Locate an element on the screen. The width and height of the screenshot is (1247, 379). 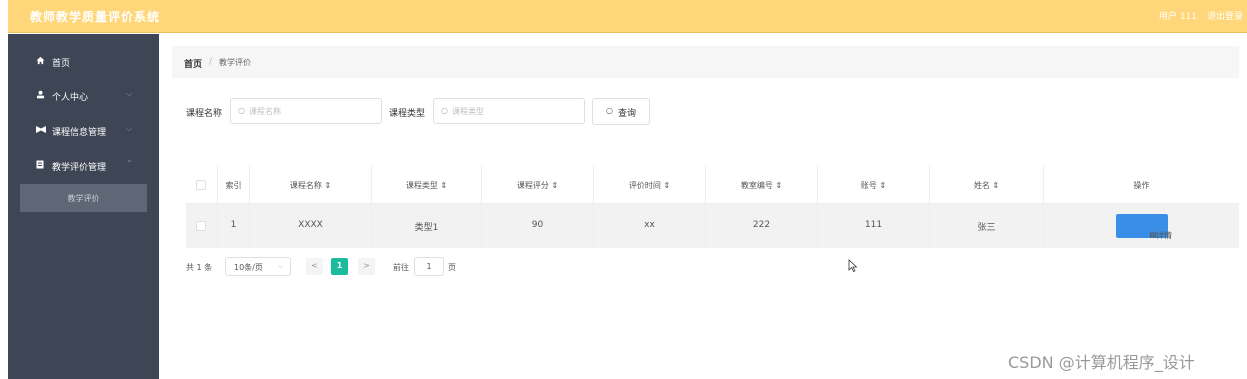
breadcrumb-current: 教学评价 is located at coordinates (235, 62).